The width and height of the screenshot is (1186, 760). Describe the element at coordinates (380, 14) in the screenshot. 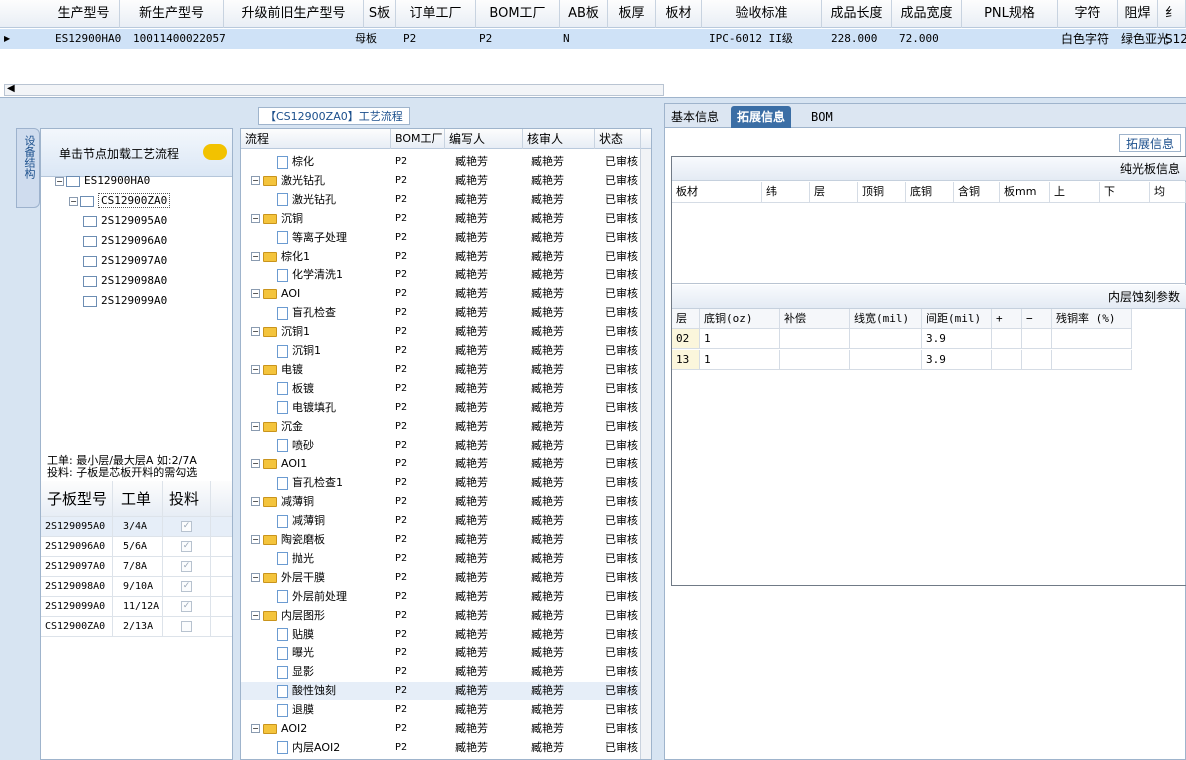

I see `col-4: S板` at that location.